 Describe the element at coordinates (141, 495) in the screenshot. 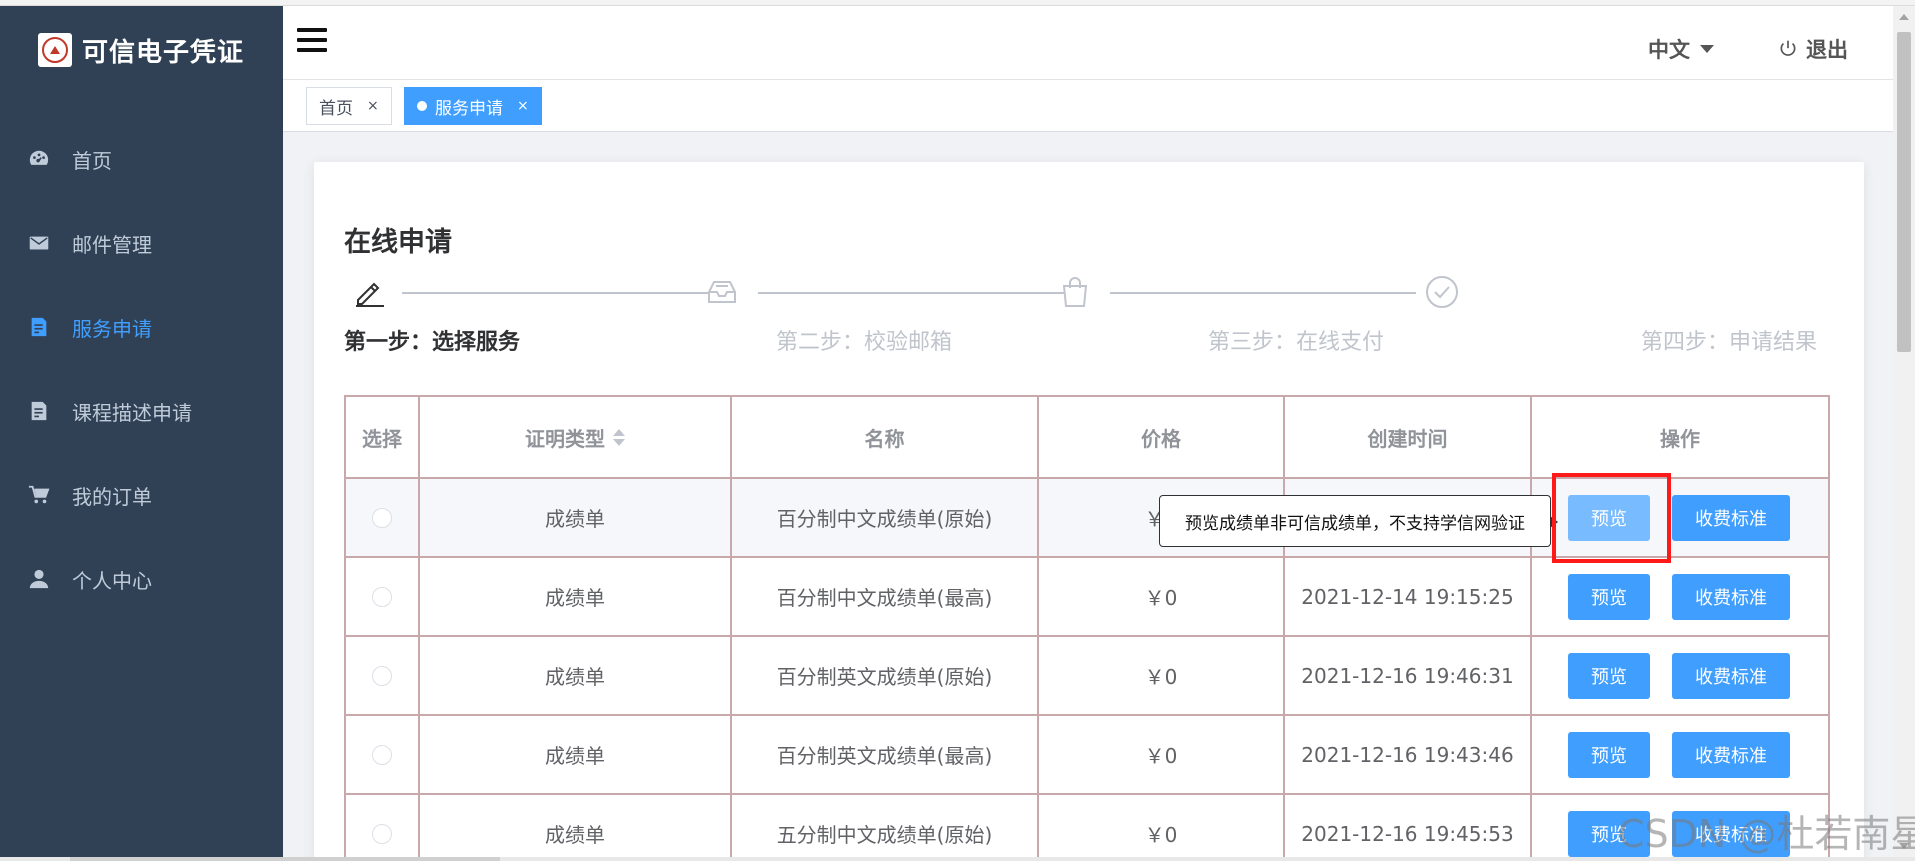

I see `sidebar-item-orders: 我的订单` at that location.